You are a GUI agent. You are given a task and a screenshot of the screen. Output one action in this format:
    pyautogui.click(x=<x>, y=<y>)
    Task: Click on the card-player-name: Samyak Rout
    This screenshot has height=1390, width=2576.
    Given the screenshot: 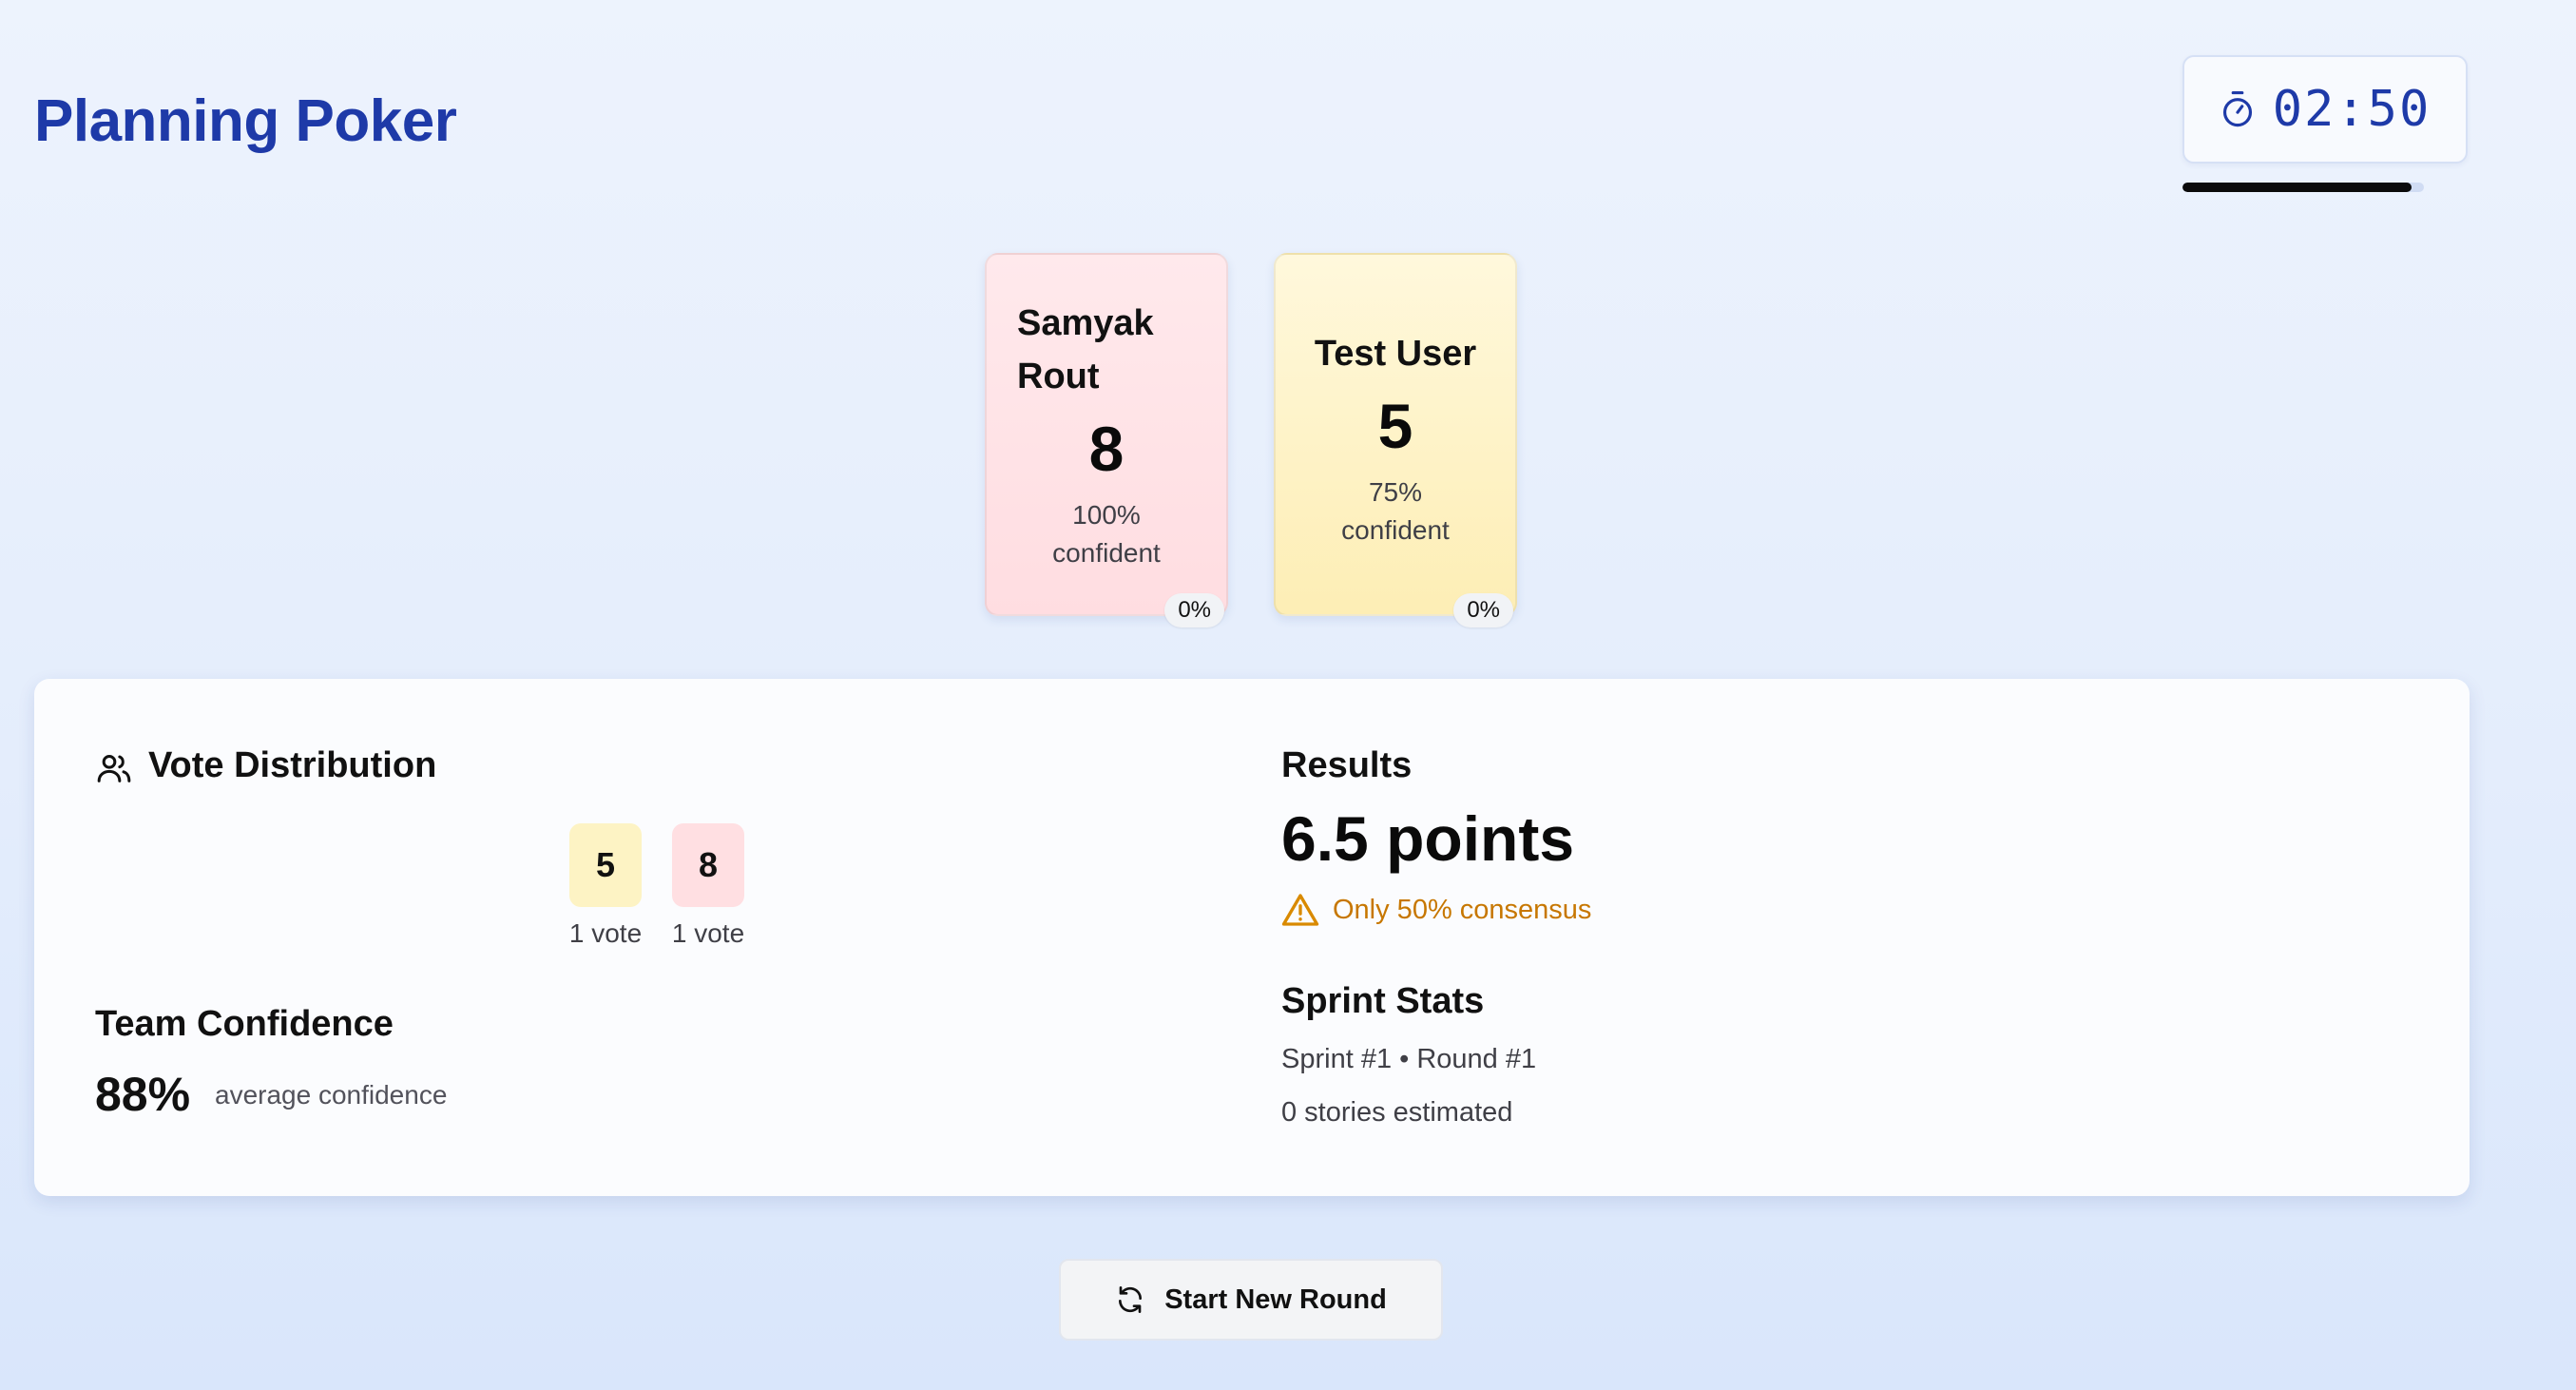 What is the action you would take?
    pyautogui.click(x=1085, y=349)
    